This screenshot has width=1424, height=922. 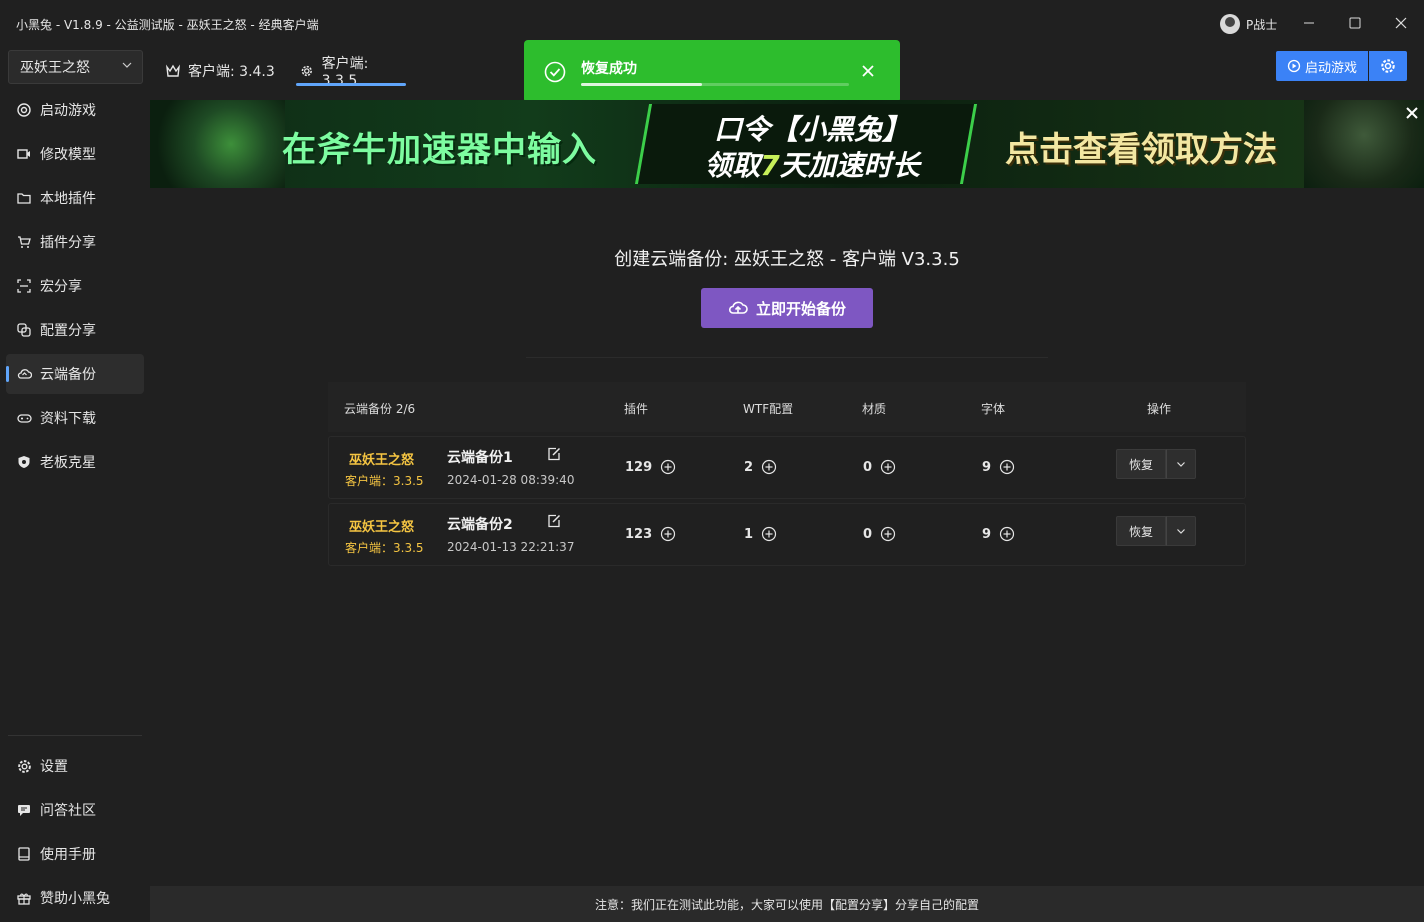 I want to click on sidebar-item-label: 设置, so click(x=54, y=767).